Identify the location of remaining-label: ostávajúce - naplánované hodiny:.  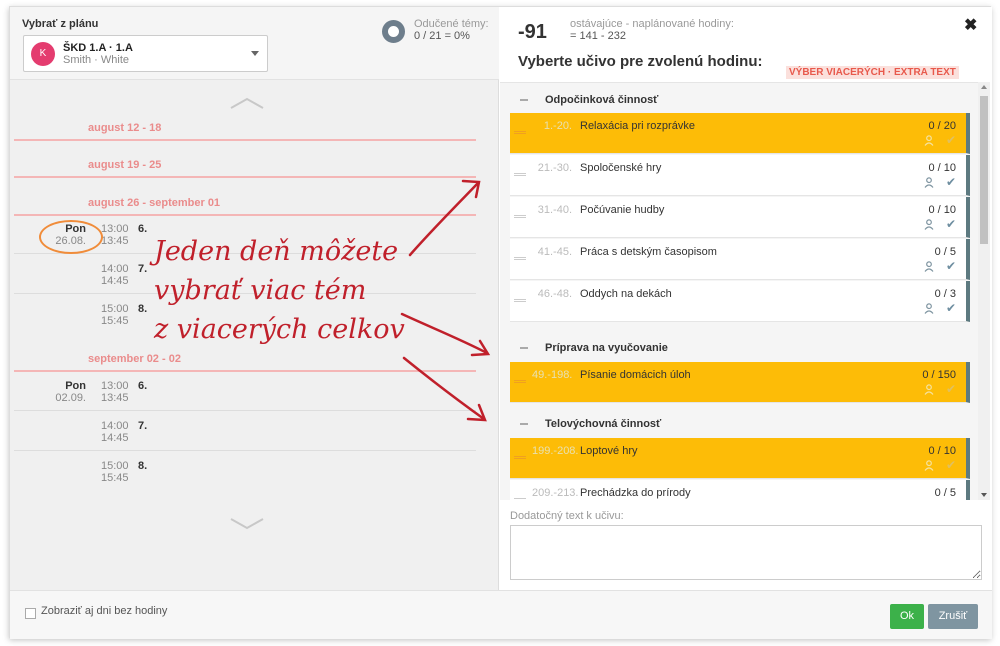
(652, 24).